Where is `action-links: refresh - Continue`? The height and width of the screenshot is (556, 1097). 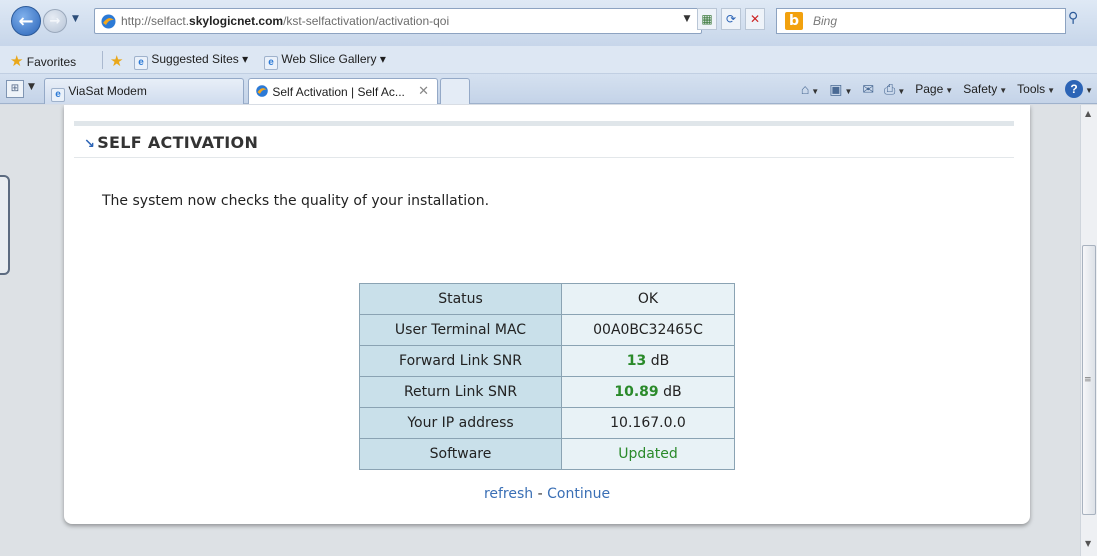 action-links: refresh - Continue is located at coordinates (547, 494).